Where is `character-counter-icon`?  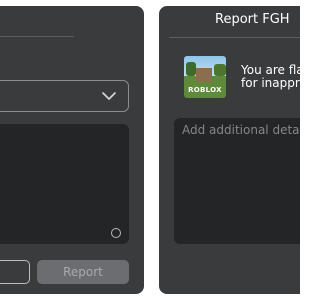
character-counter-icon is located at coordinates (116, 233).